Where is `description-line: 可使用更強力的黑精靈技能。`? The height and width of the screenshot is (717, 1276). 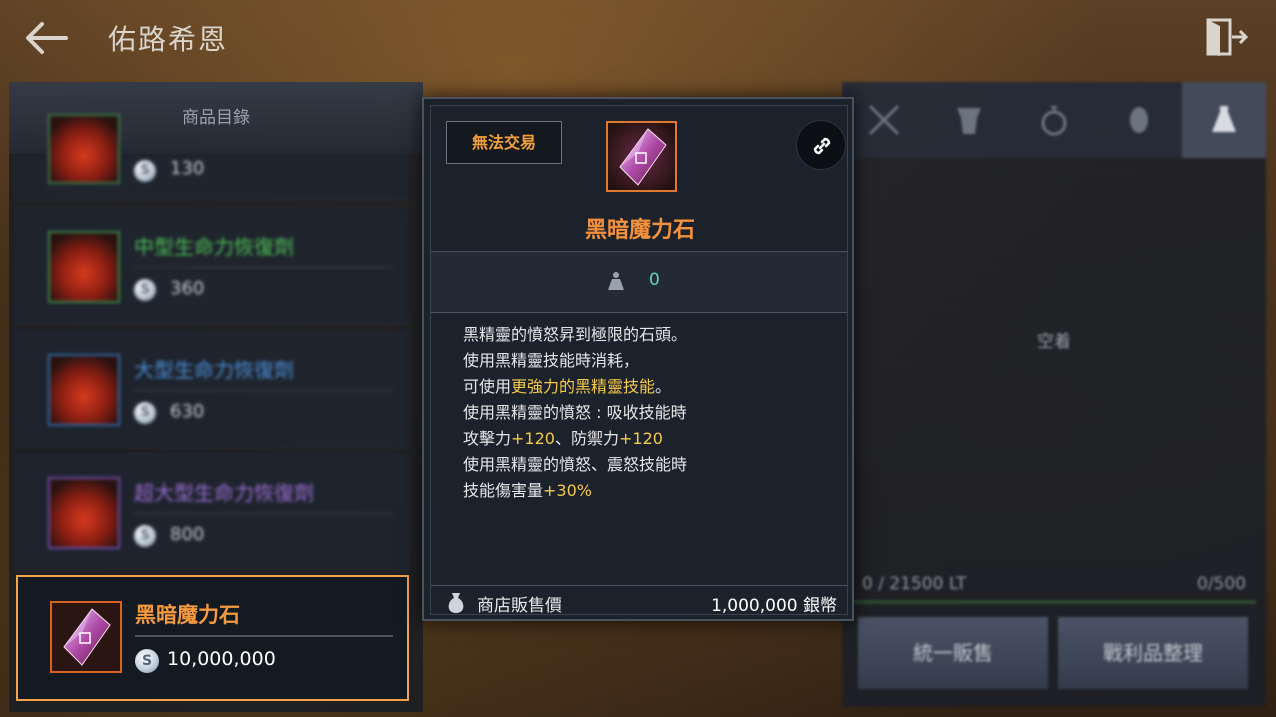
description-line: 可使用更強力的黑精靈技能。 is located at coordinates (648, 387).